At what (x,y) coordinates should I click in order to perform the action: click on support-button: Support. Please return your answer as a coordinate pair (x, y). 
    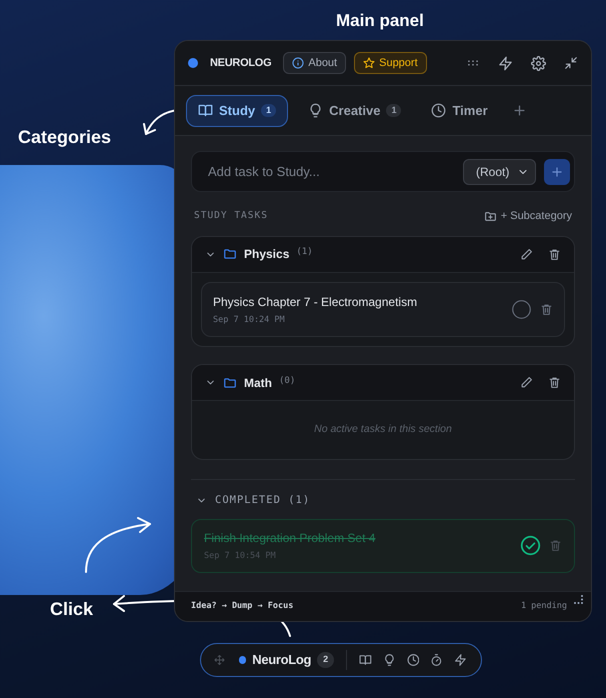
    Looking at the image, I should click on (390, 63).